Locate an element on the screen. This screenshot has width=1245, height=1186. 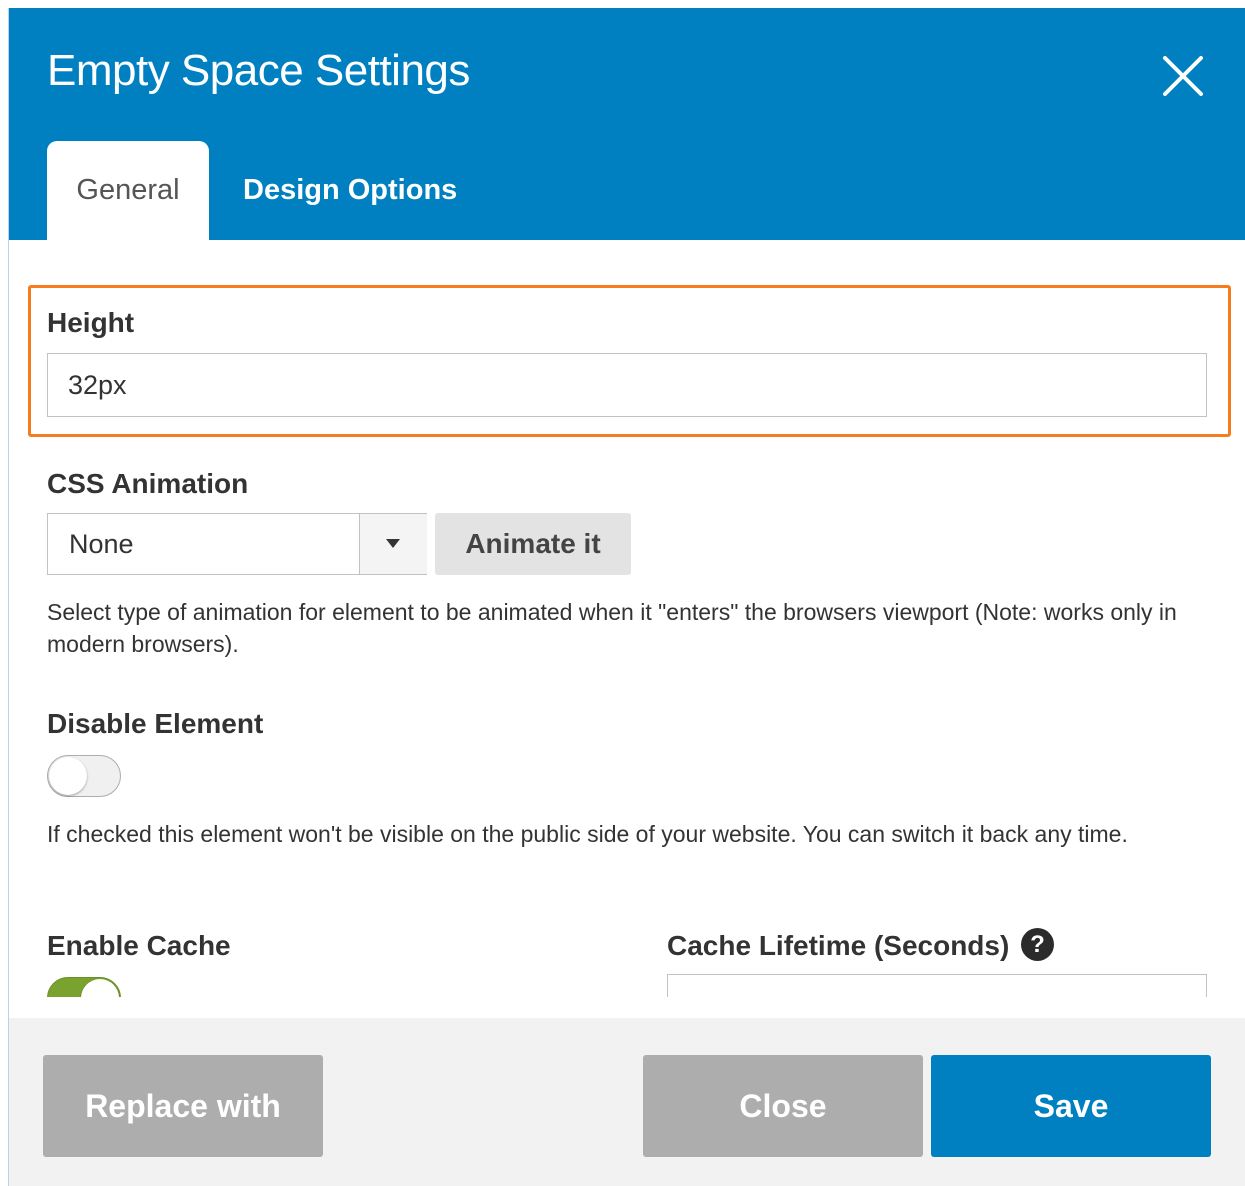
css-animation-selected-value: None is located at coordinates (101, 544).